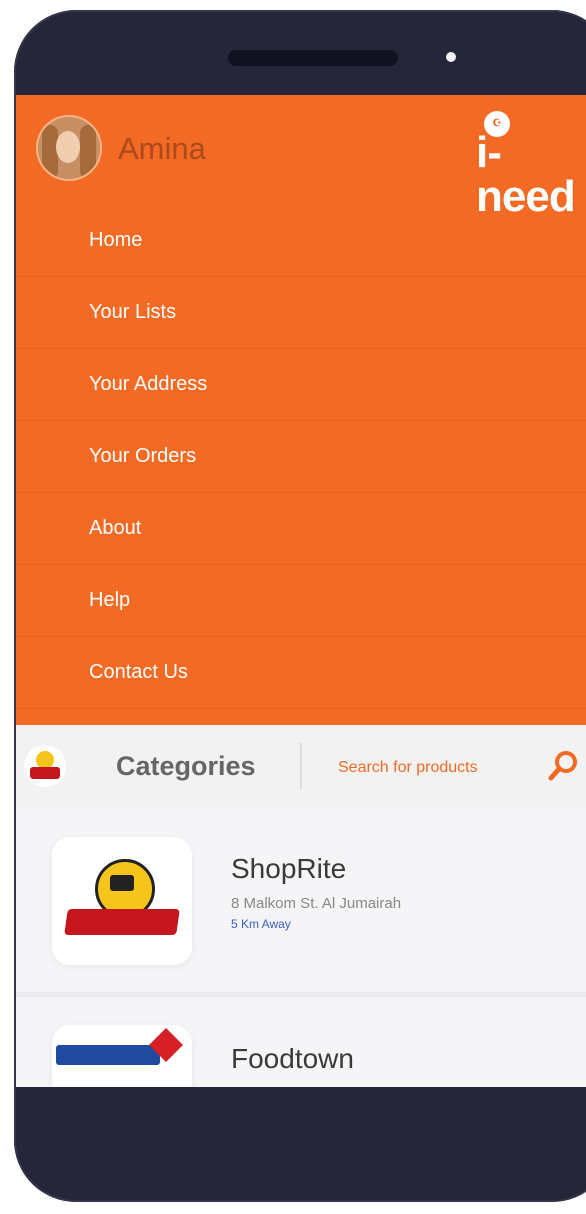 This screenshot has width=586, height=1214. I want to click on store-address: 8 Malkom St. Al Jumairah, so click(316, 903).